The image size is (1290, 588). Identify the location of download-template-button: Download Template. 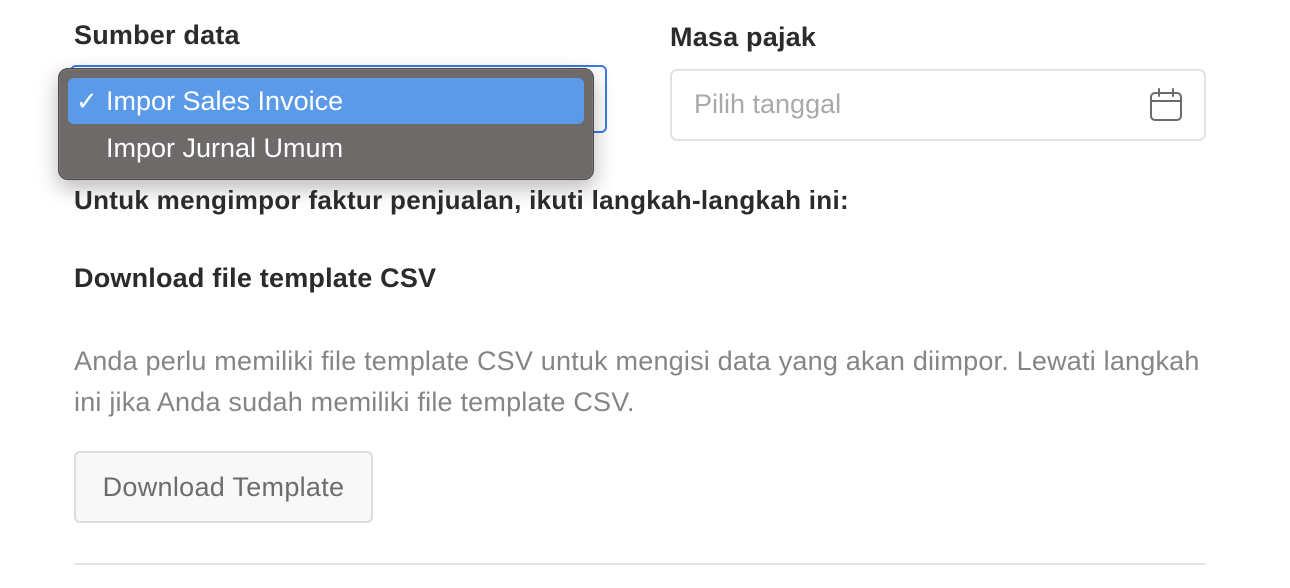
(223, 487).